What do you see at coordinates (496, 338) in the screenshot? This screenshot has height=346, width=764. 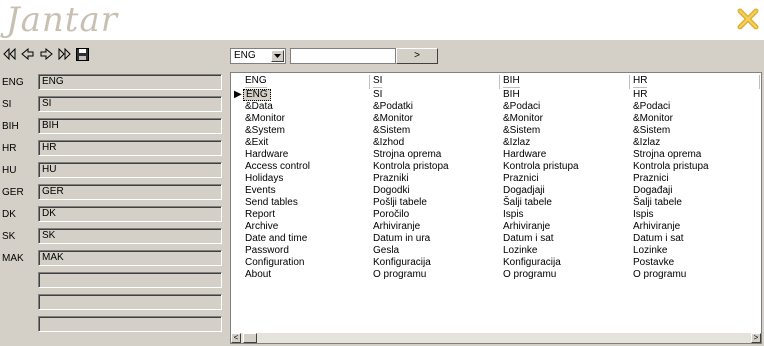 I see `horizontal-scrollbar: < >` at bounding box center [496, 338].